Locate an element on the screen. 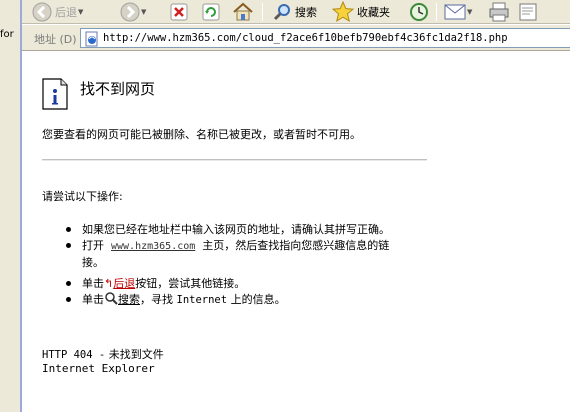  refresh-button is located at coordinates (211, 12).